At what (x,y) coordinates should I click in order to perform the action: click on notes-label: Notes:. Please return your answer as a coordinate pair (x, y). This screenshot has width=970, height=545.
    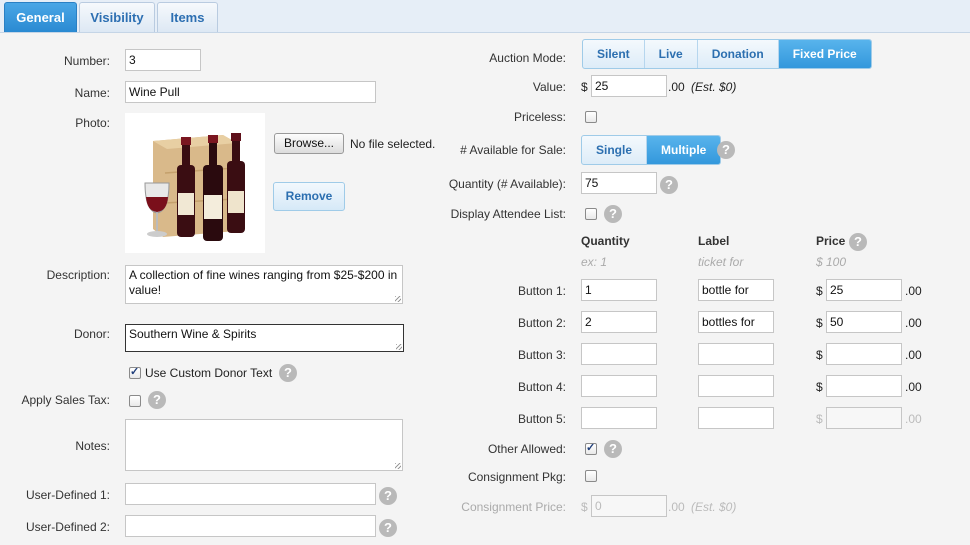
    Looking at the image, I should click on (92, 446).